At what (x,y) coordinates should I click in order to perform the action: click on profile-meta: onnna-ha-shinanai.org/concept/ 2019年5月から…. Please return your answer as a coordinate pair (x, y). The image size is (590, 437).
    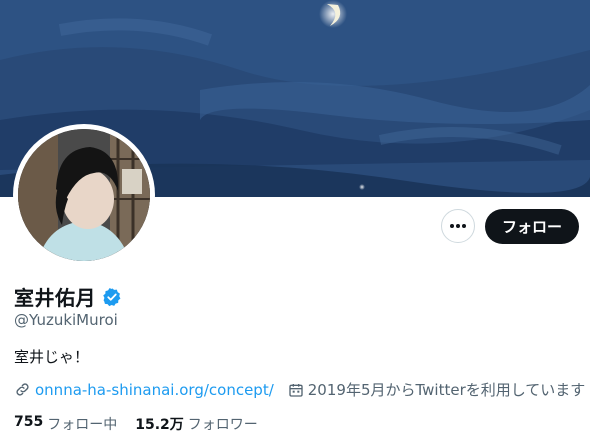
    Looking at the image, I should click on (299, 389).